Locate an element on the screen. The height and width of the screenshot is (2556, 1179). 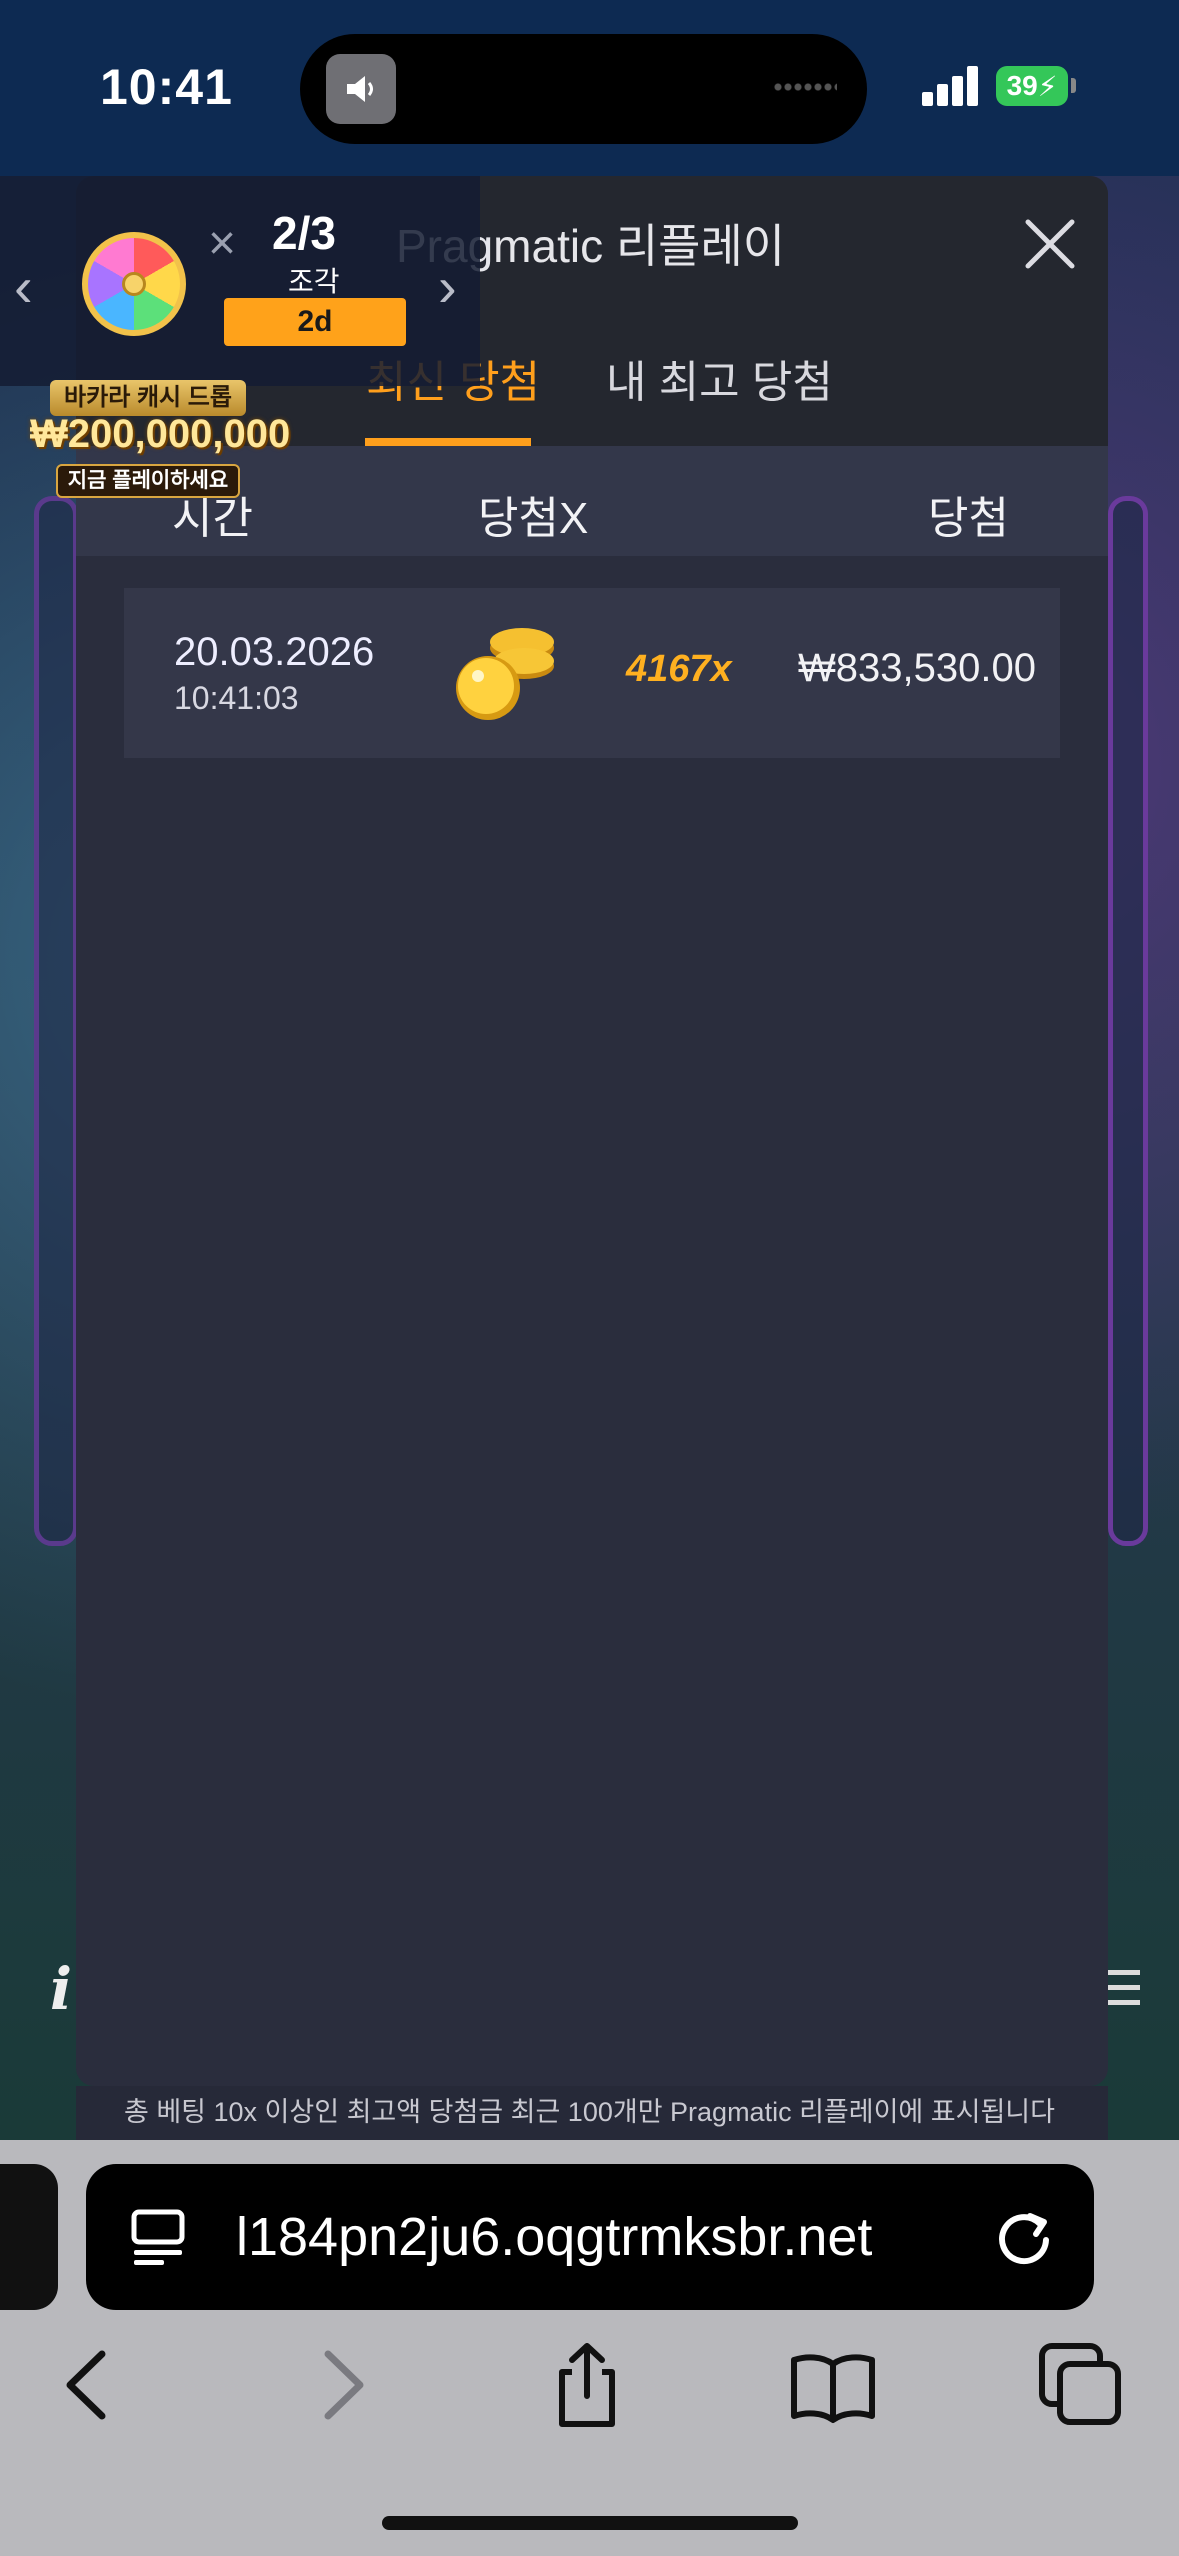
wheel-hub is located at coordinates (134, 284).